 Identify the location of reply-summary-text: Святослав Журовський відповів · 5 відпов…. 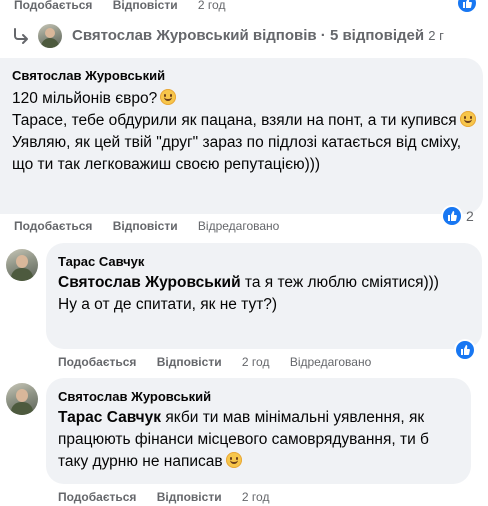
(248, 35).